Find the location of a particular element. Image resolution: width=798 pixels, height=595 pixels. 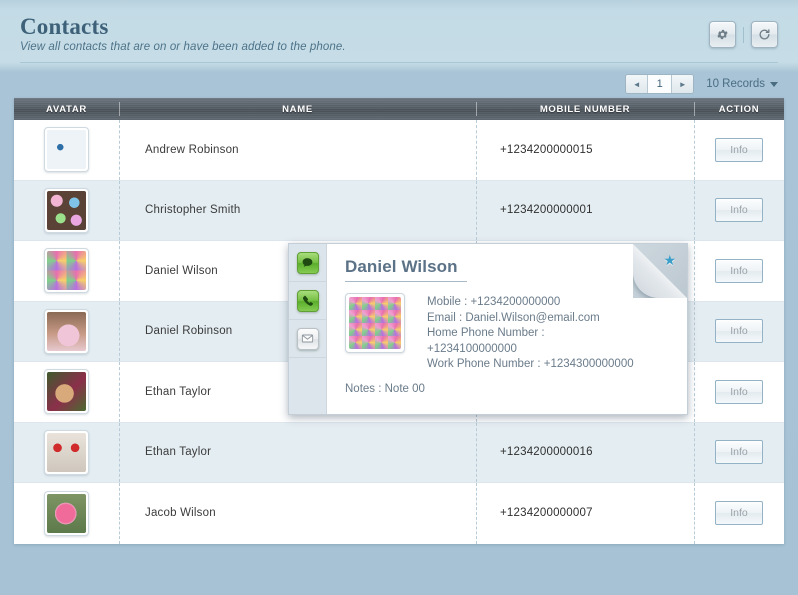

column-header-avatar: AVATAR is located at coordinates (66, 109).